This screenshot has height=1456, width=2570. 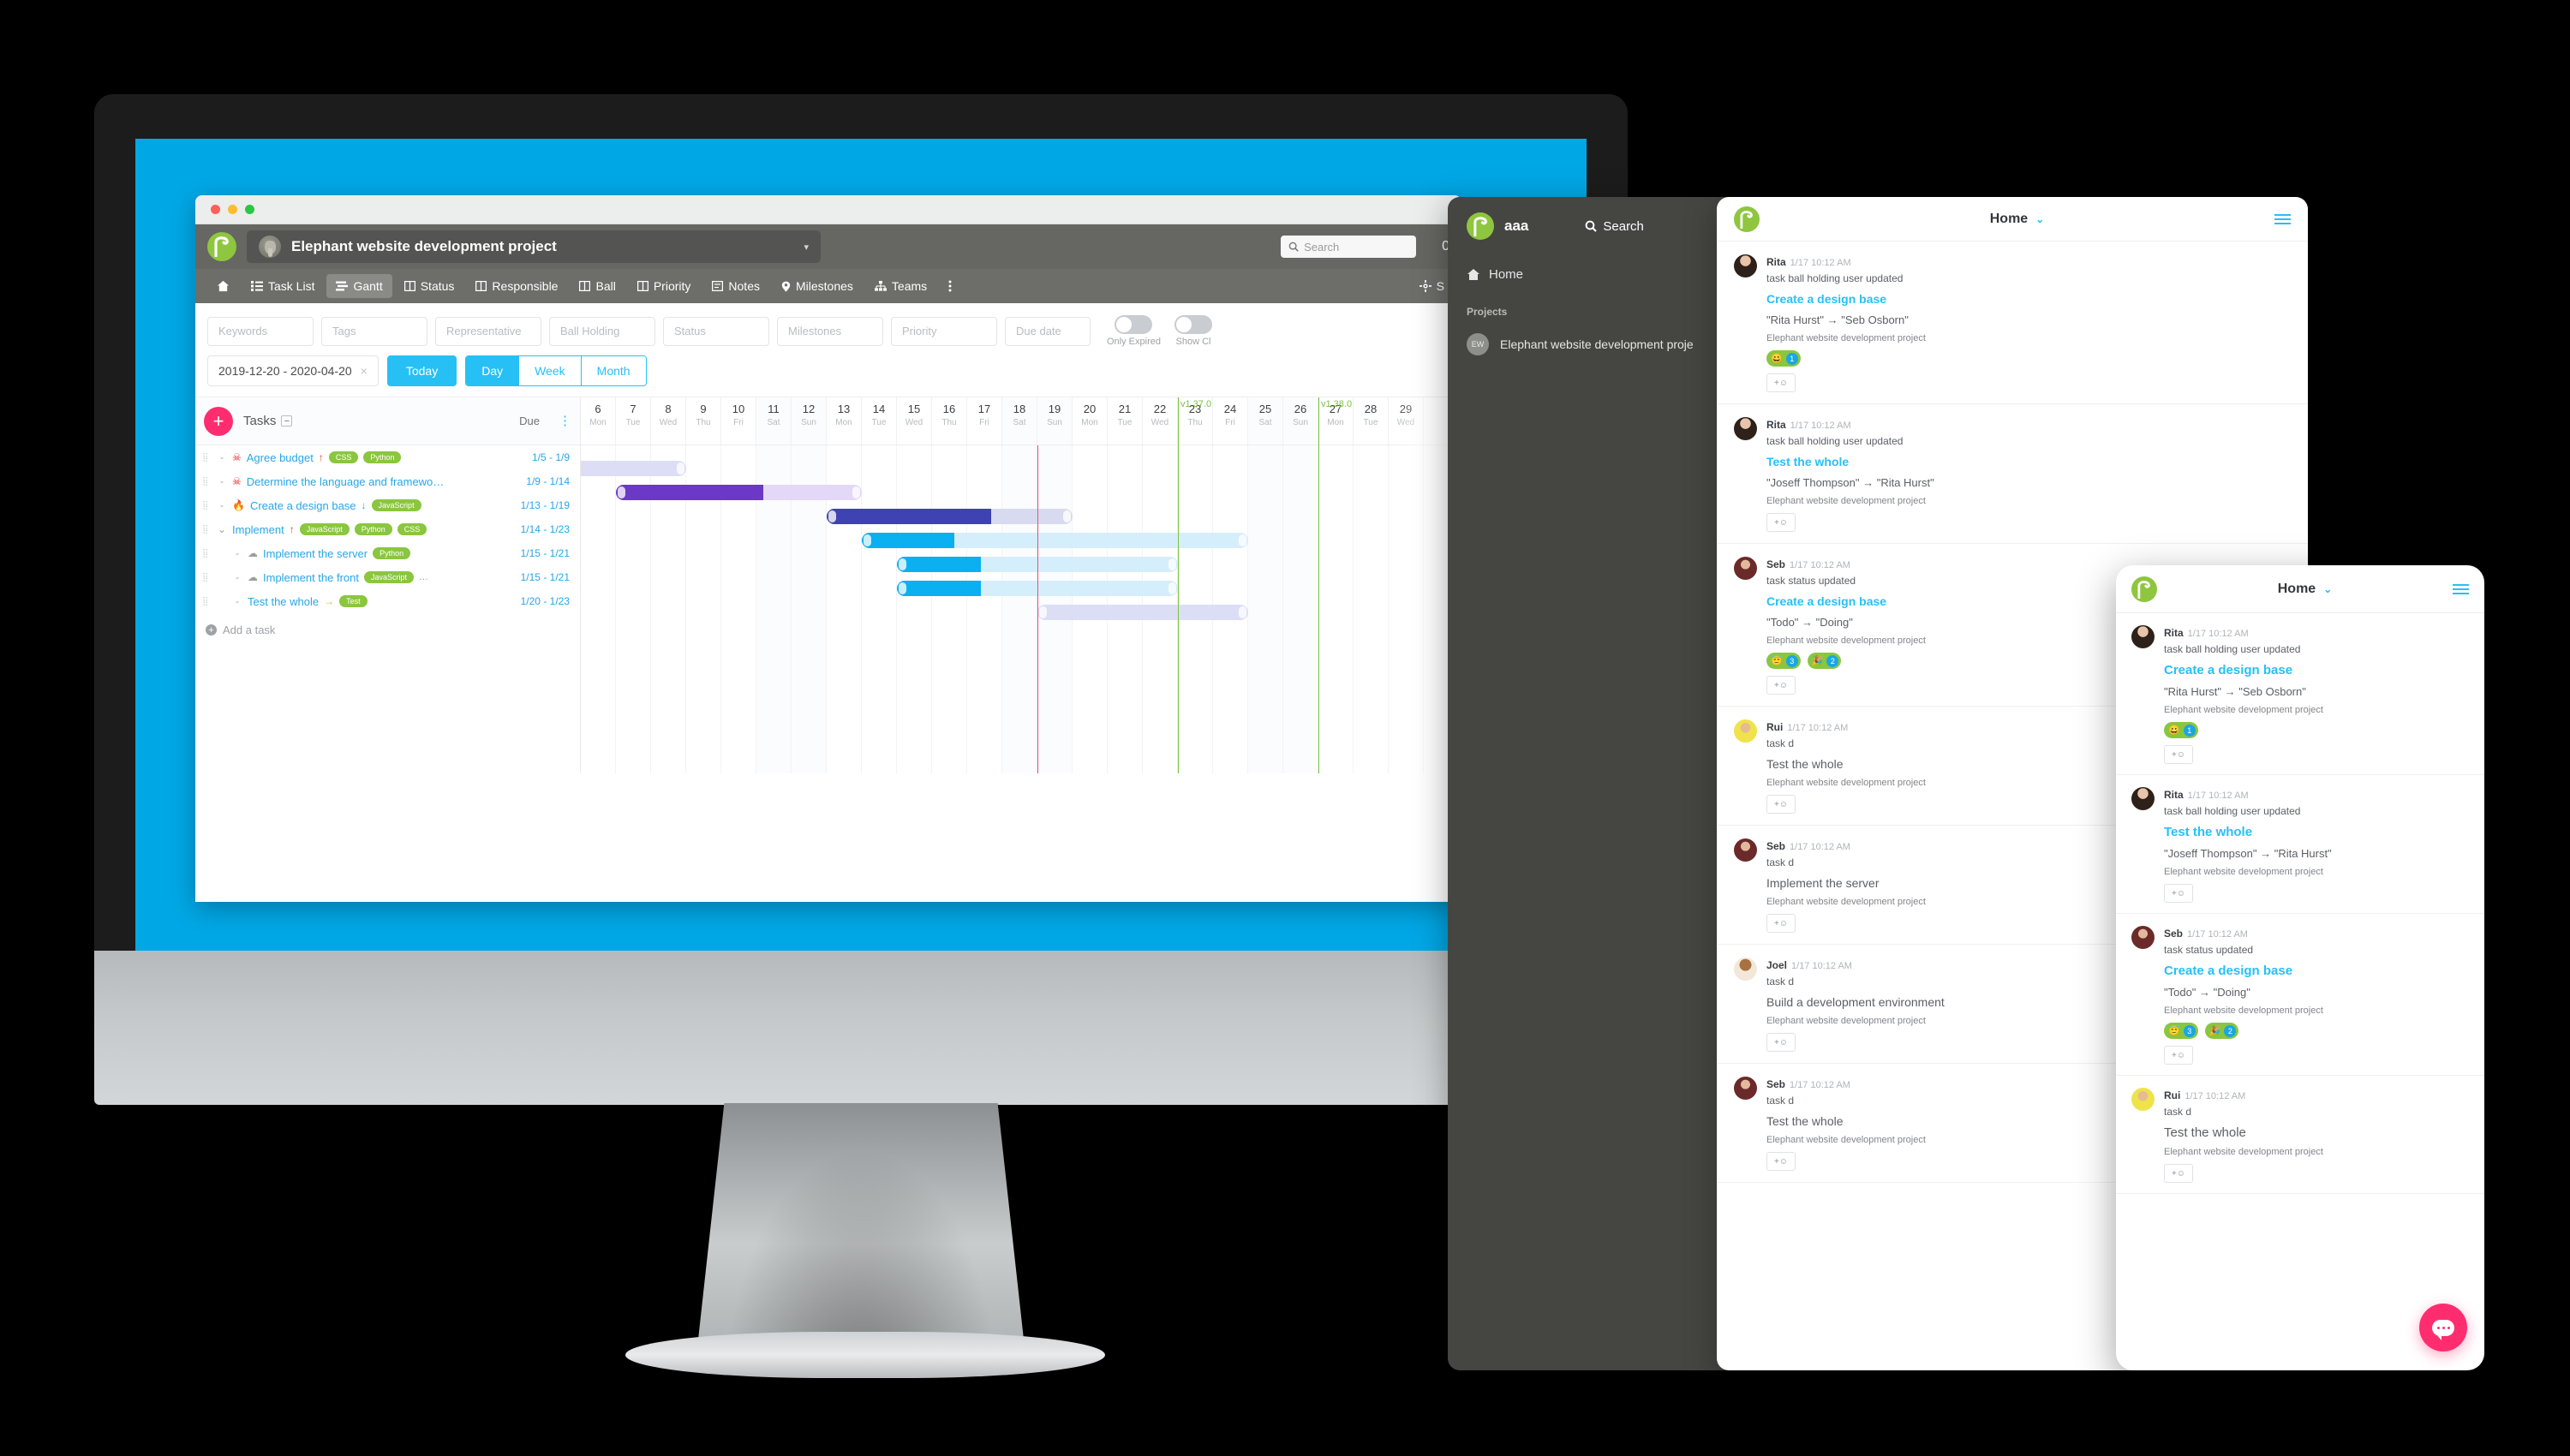 What do you see at coordinates (387, 624) in the screenshot?
I see `add-task-row: + Add a task` at bounding box center [387, 624].